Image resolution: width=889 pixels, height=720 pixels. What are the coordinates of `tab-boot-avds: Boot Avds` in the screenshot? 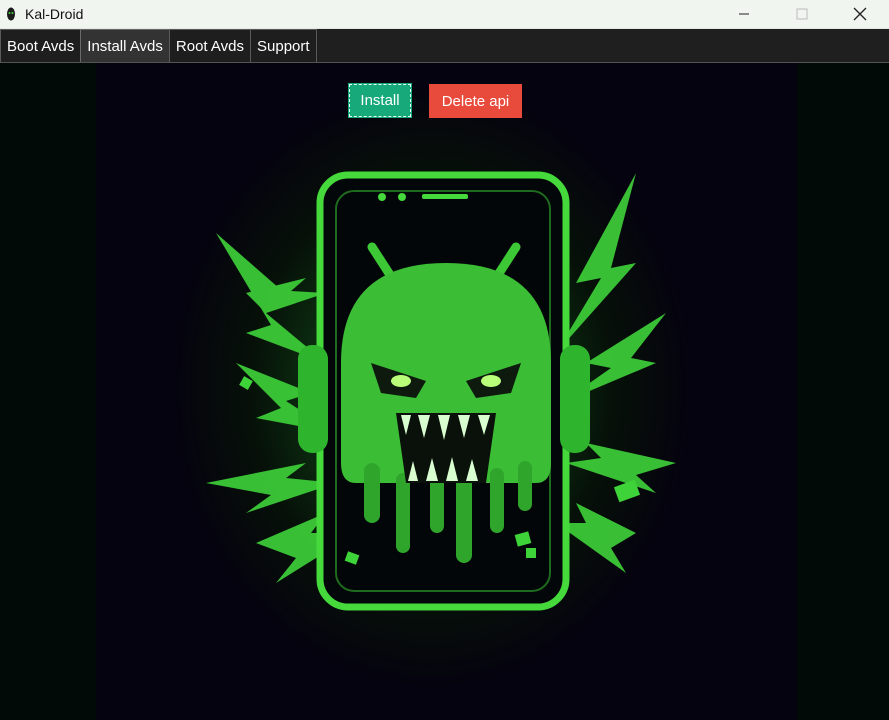 It's located at (41, 45).